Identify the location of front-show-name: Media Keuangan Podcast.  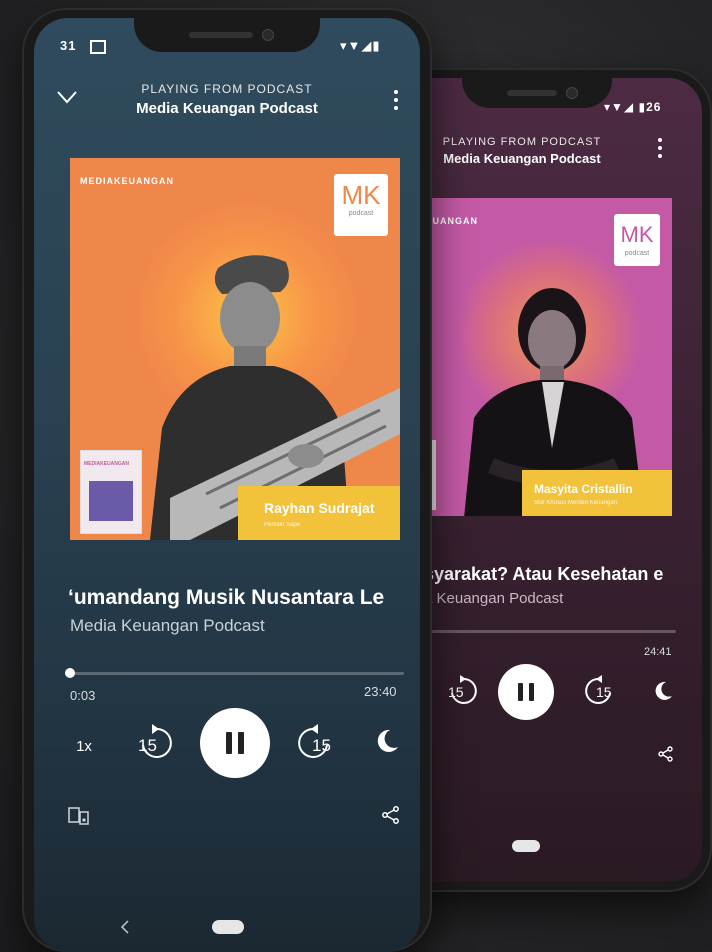
(167, 625).